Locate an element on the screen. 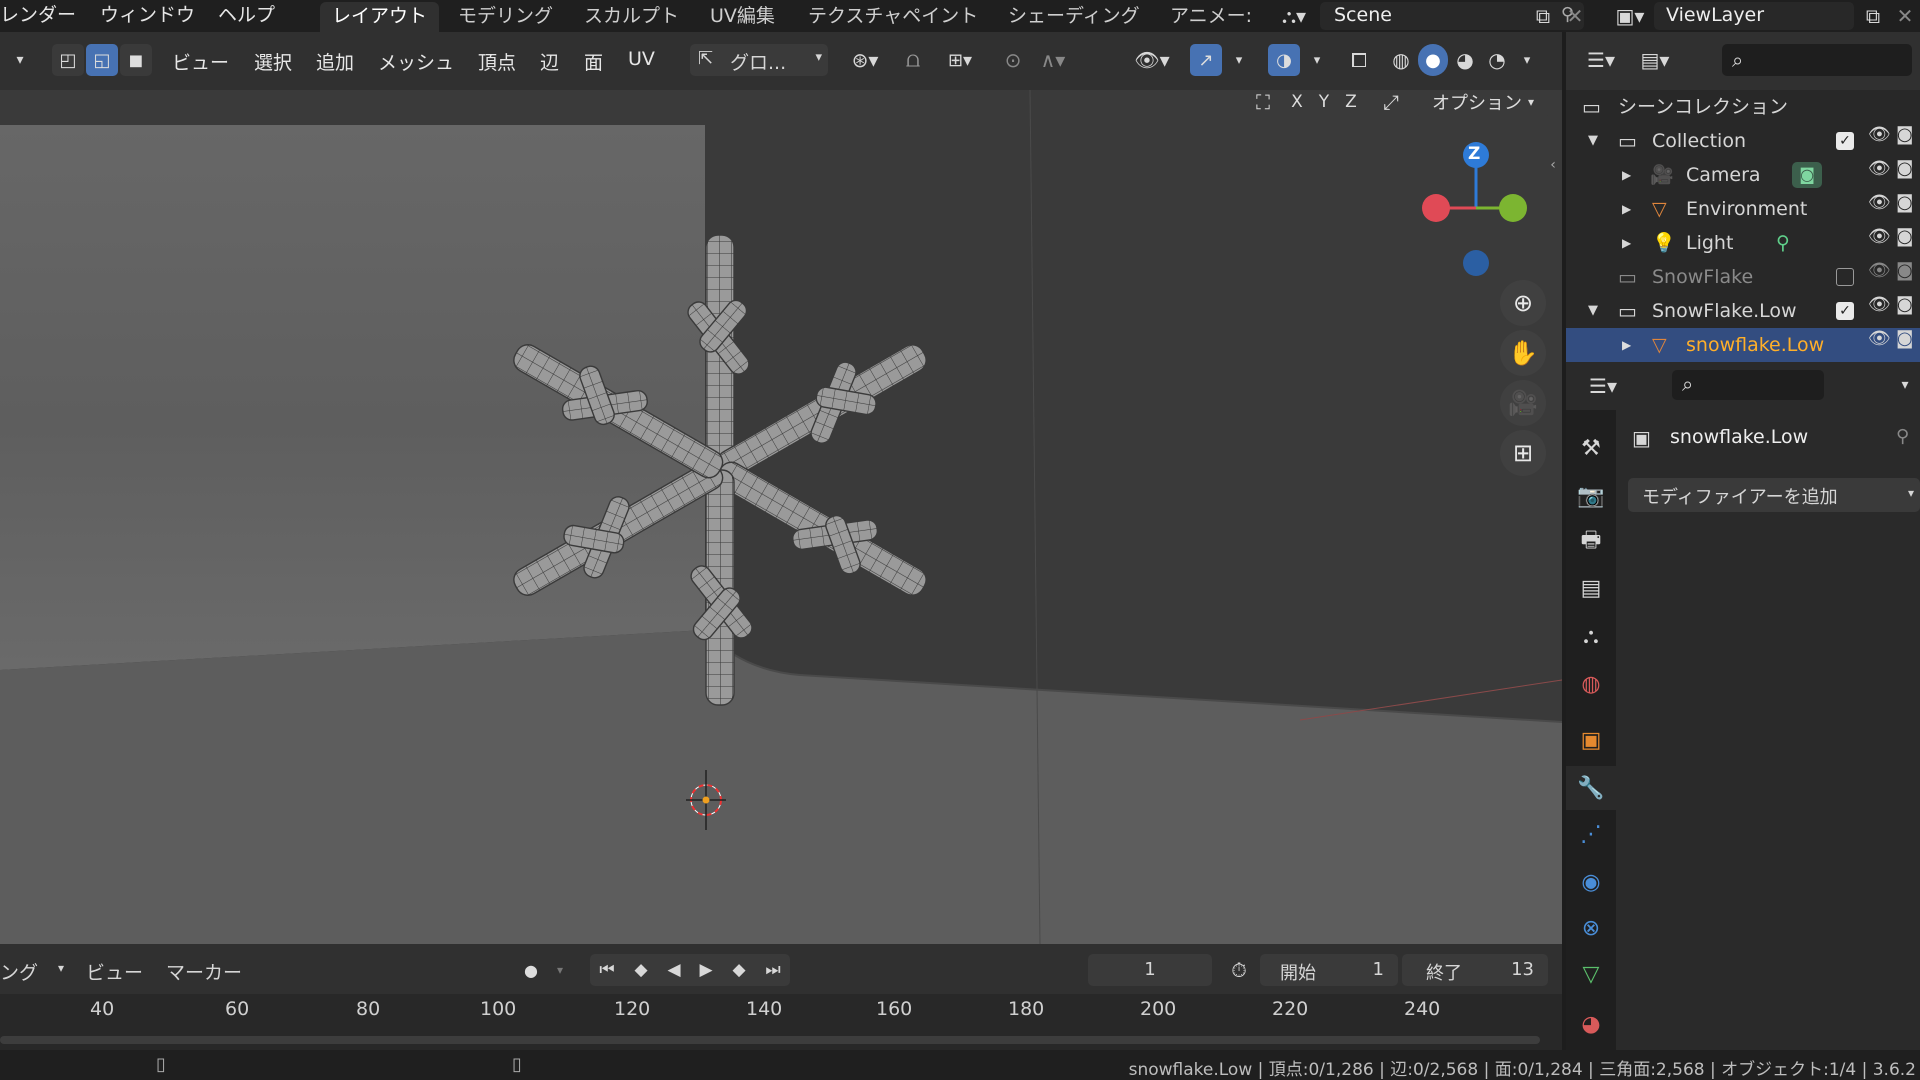 The height and width of the screenshot is (1080, 1920). timeline-scrollbar is located at coordinates (770, 1040).